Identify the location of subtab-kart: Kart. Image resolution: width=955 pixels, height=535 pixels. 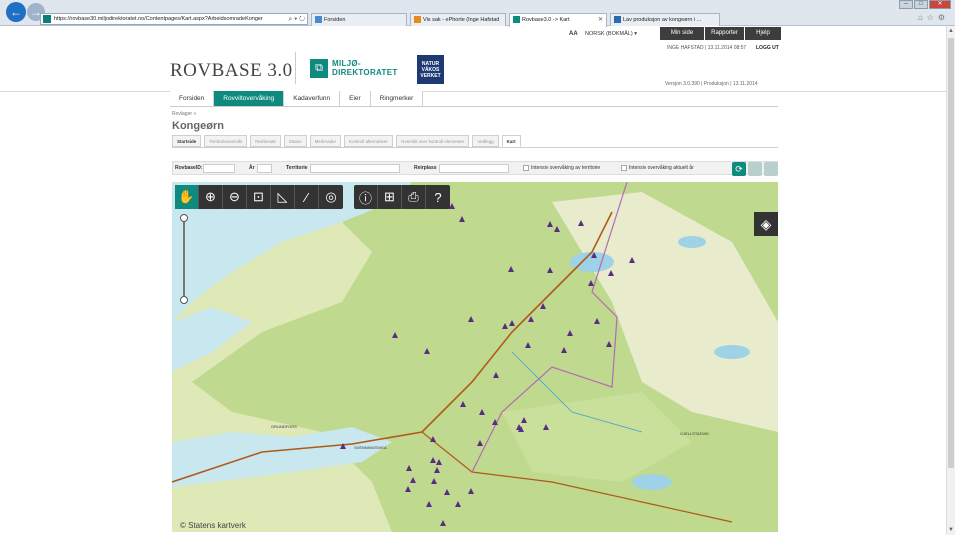
(511, 141).